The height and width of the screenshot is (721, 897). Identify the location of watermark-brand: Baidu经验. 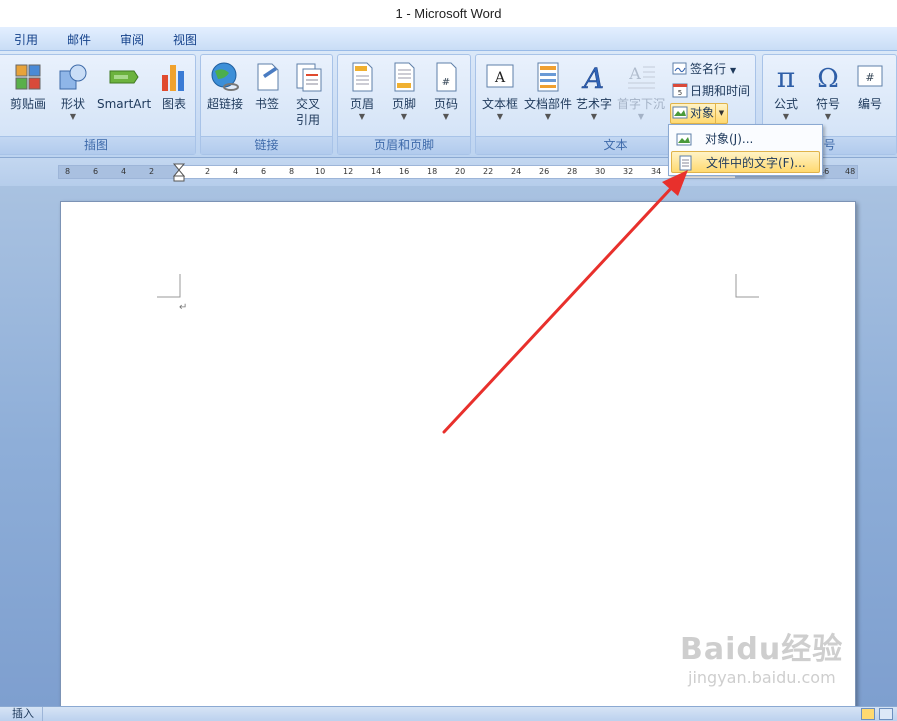
(762, 649).